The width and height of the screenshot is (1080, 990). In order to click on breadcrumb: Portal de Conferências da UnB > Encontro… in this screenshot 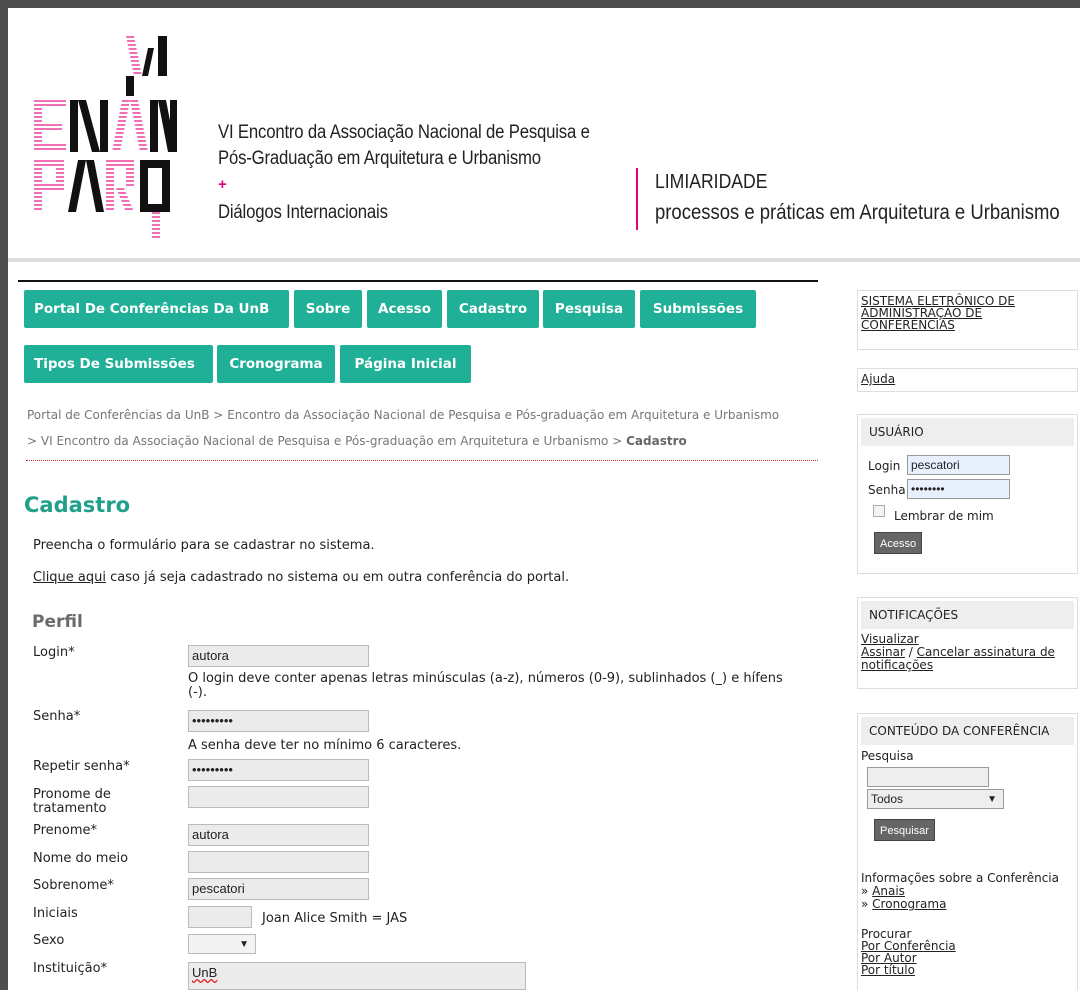, I will do `click(427, 428)`.